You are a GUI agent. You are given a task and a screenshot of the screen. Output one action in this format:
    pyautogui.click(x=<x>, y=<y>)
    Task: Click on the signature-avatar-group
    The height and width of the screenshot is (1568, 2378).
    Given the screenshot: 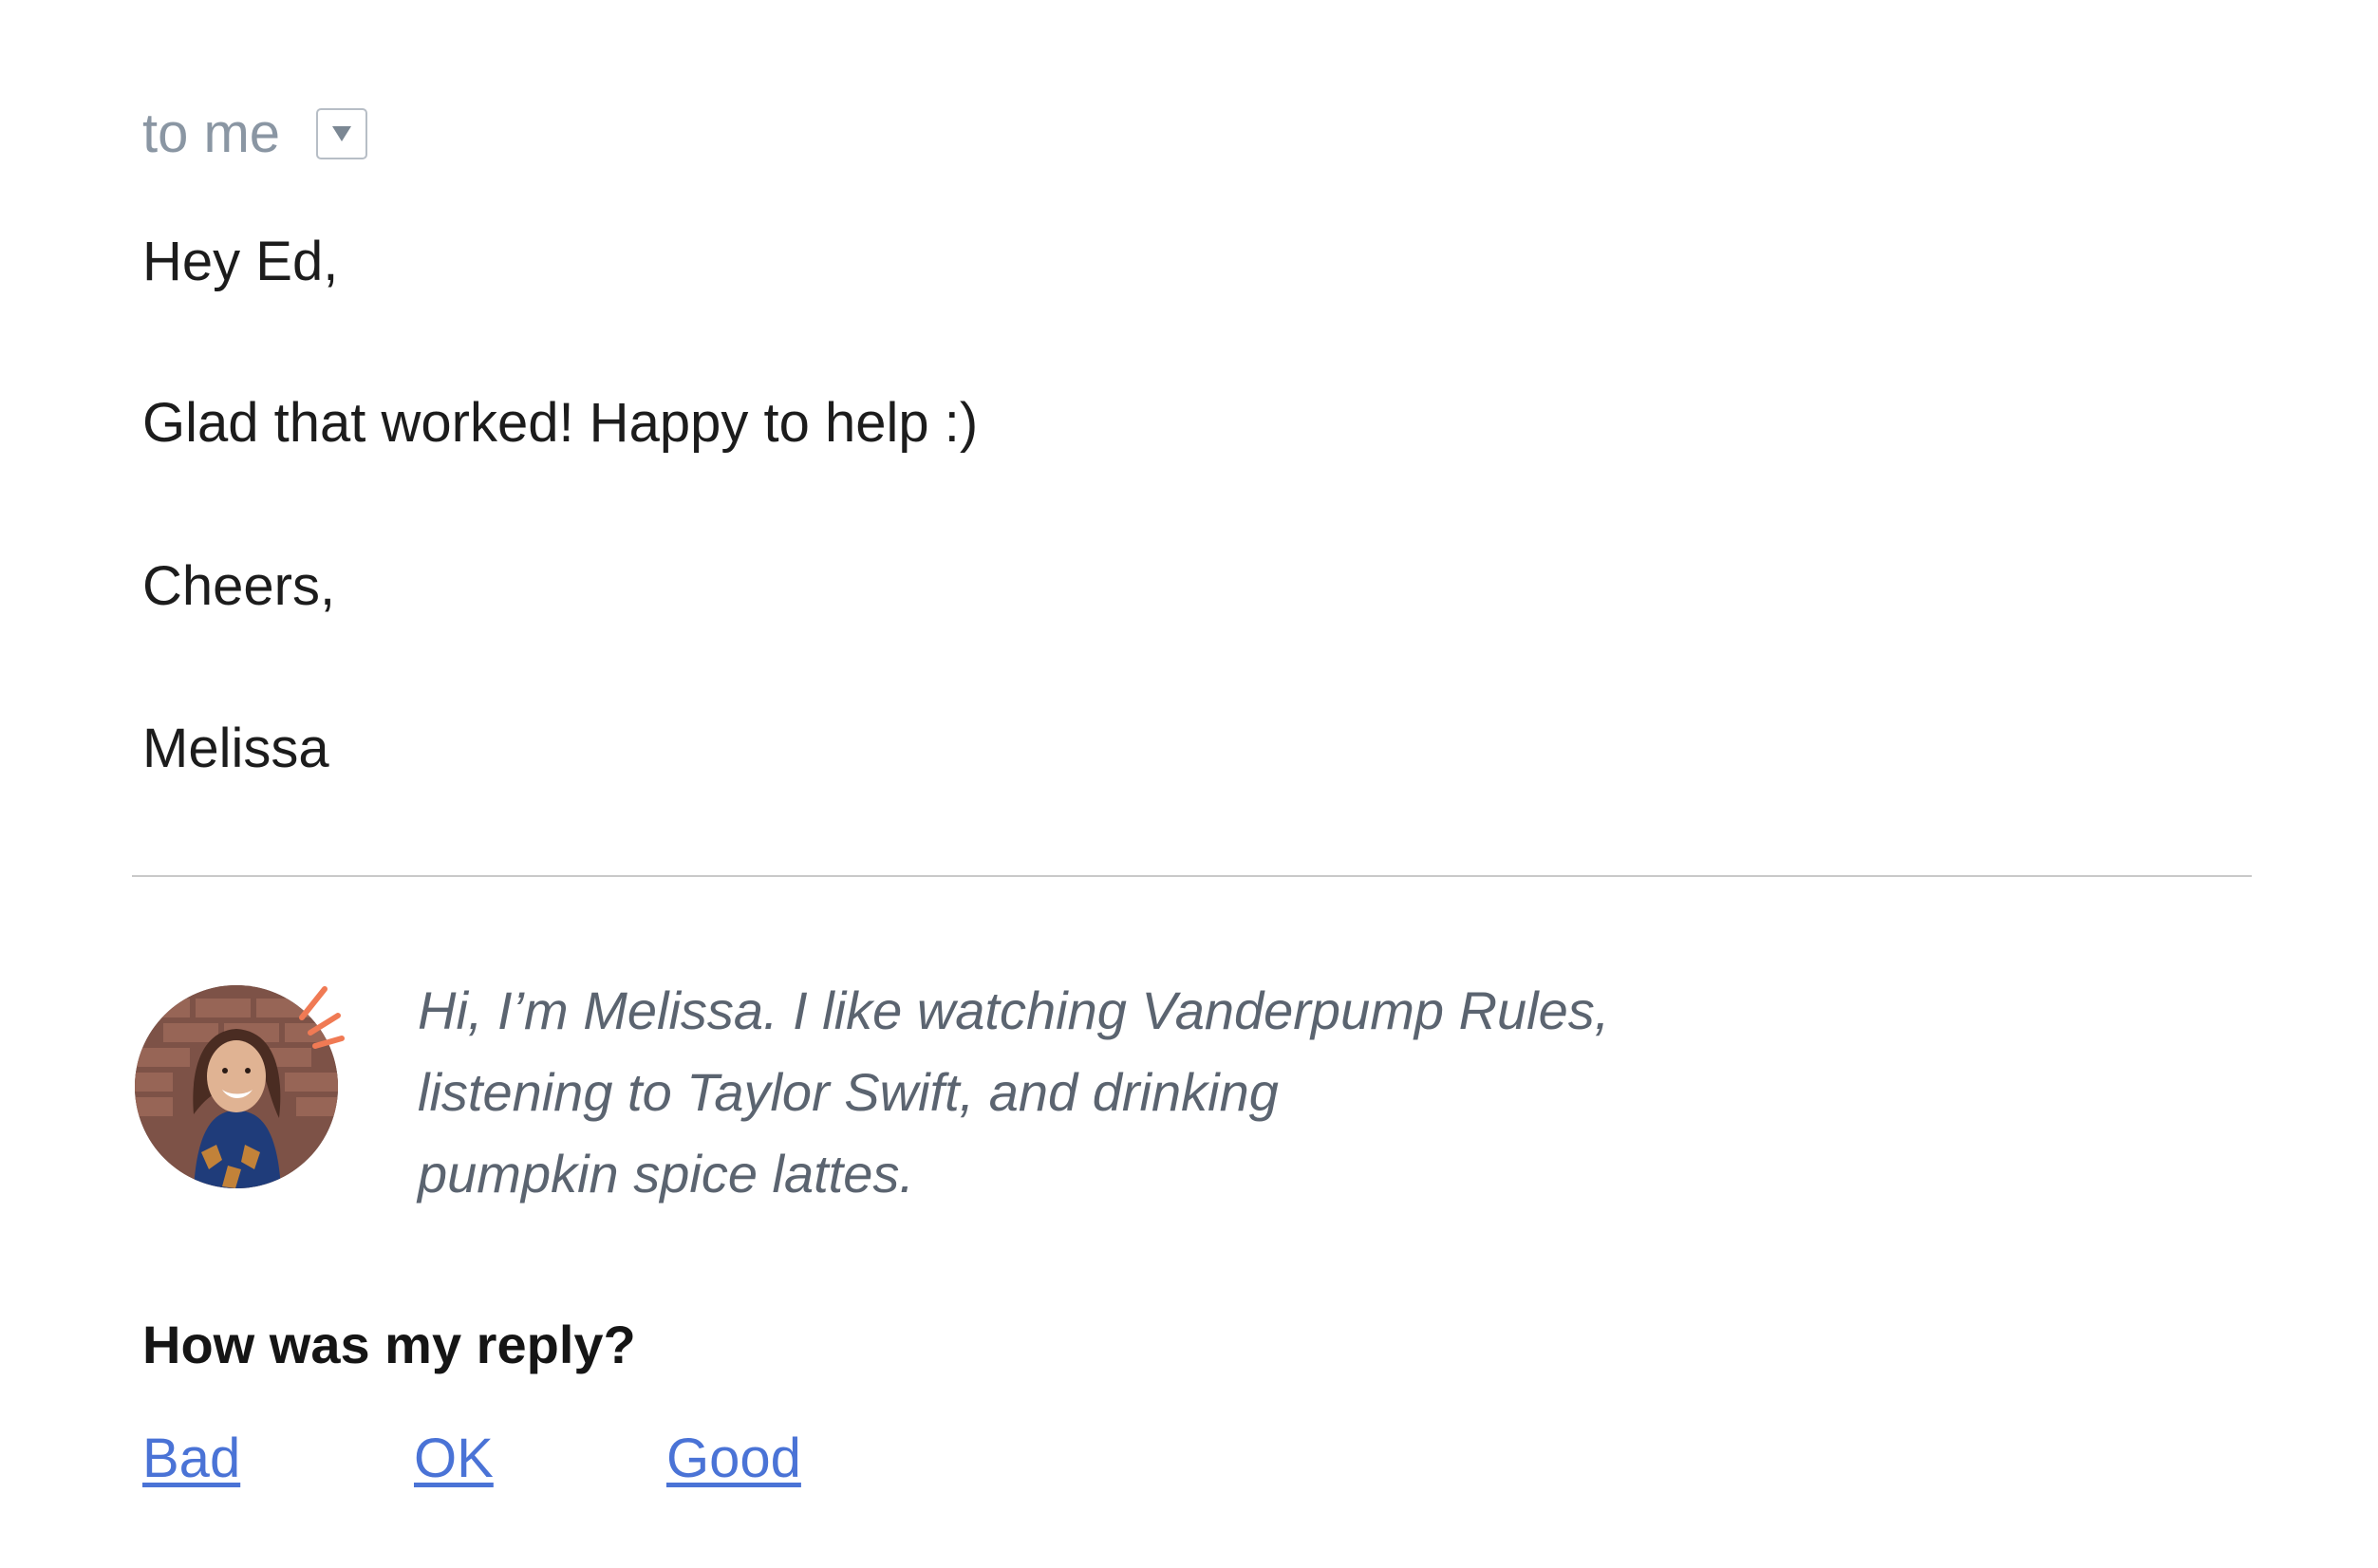 What is the action you would take?
    pyautogui.click(x=240, y=1088)
    